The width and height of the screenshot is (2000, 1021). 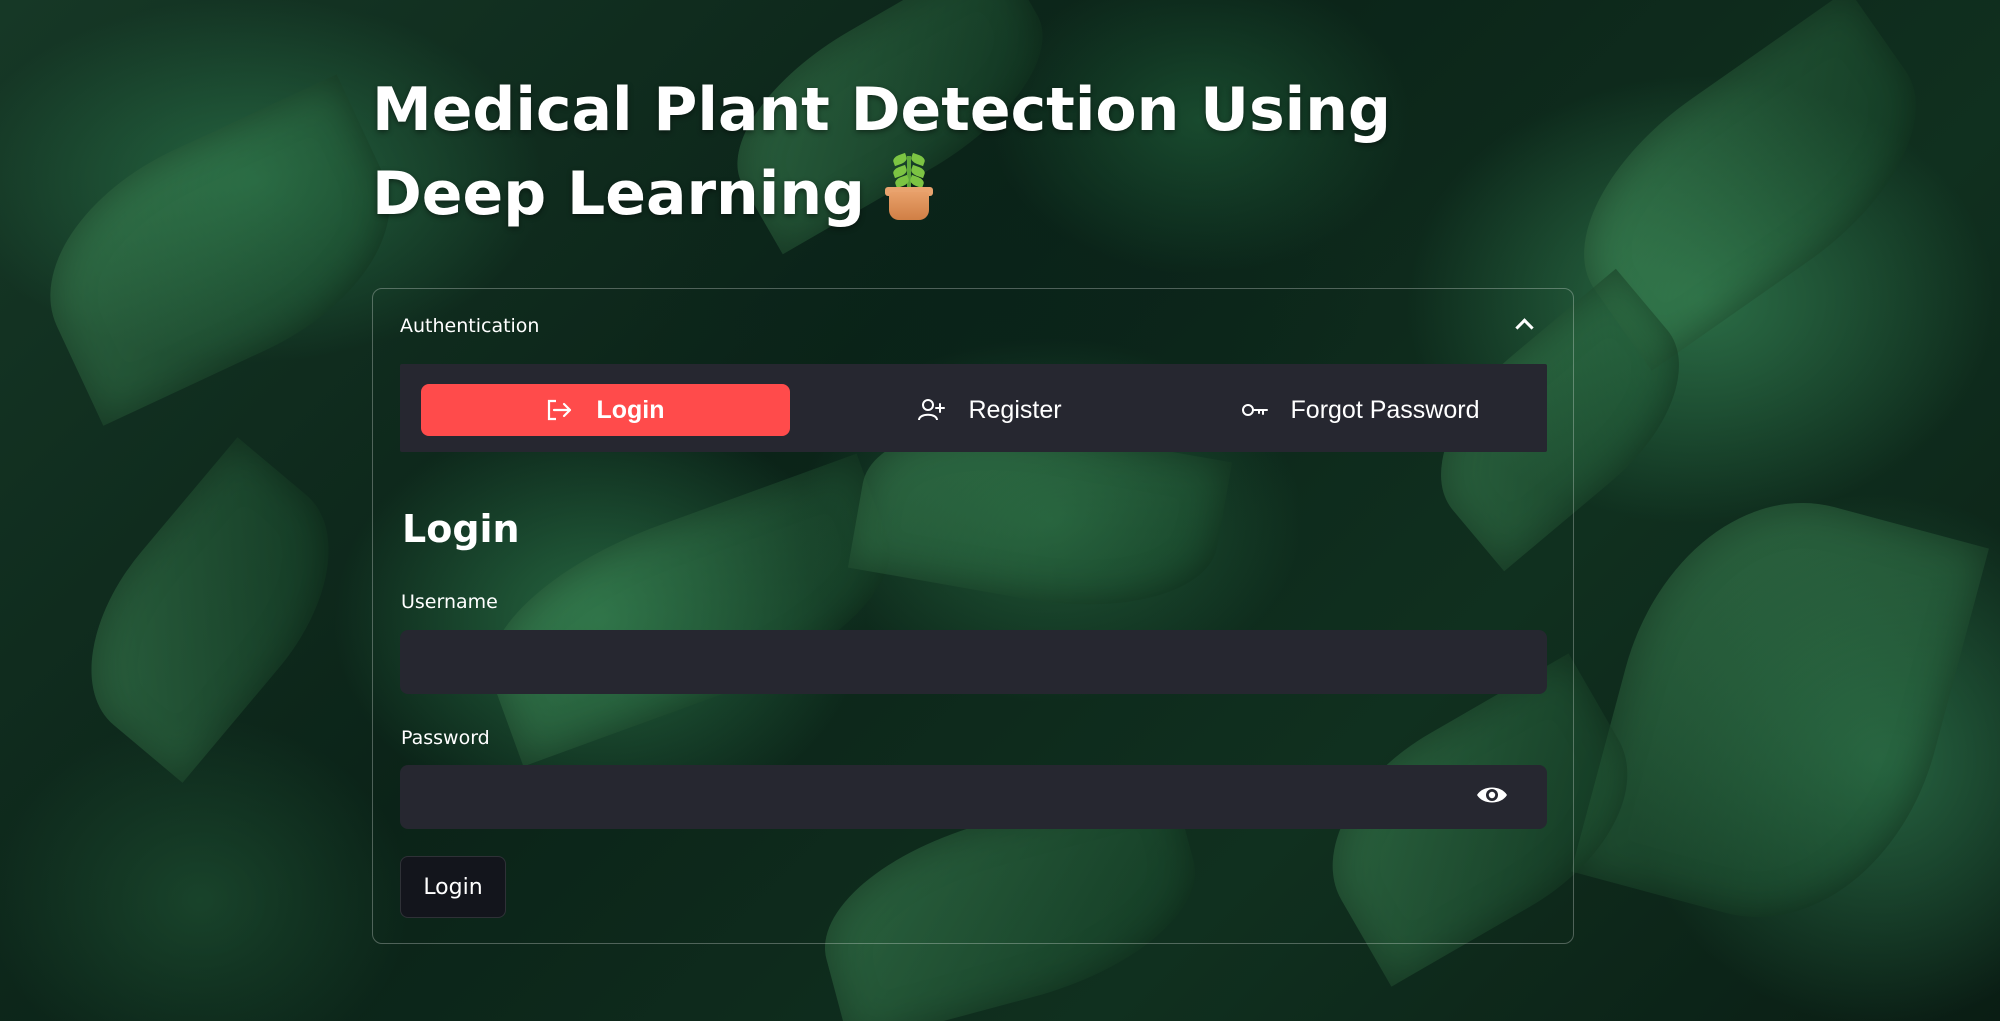 I want to click on auth-tabs-bar: Login Register Forgot Password, so click(x=973, y=408).